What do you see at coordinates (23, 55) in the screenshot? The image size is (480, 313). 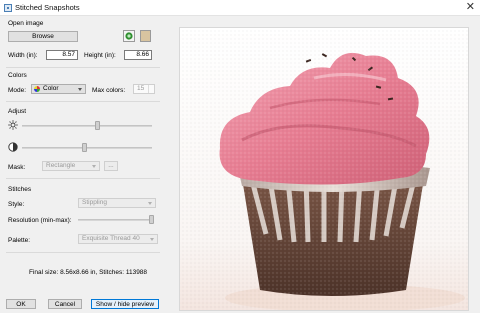 I see `width-label: Width (in):` at bounding box center [23, 55].